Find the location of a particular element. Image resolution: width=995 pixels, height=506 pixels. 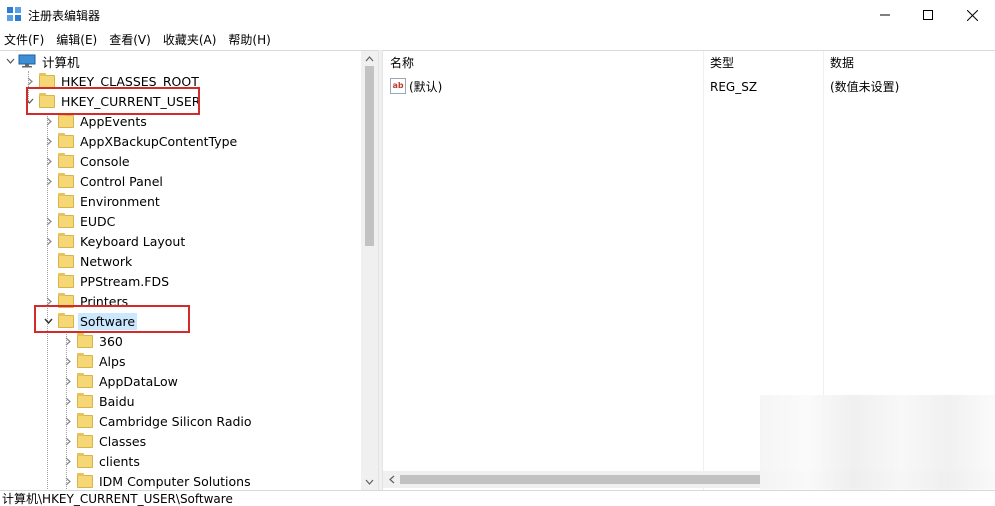

tree-label: Console is located at coordinates (105, 161).